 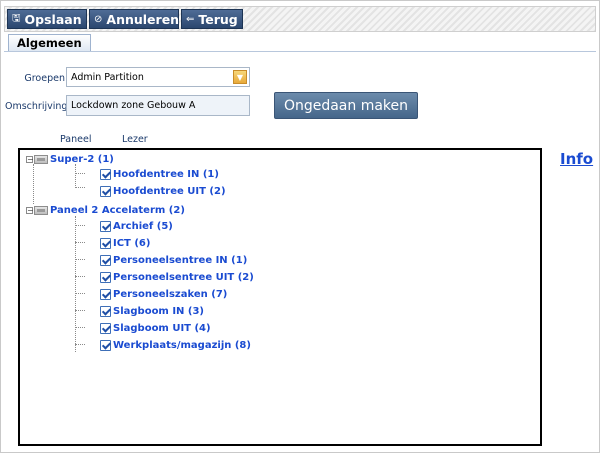 I want to click on info-link: Info, so click(x=576, y=159).